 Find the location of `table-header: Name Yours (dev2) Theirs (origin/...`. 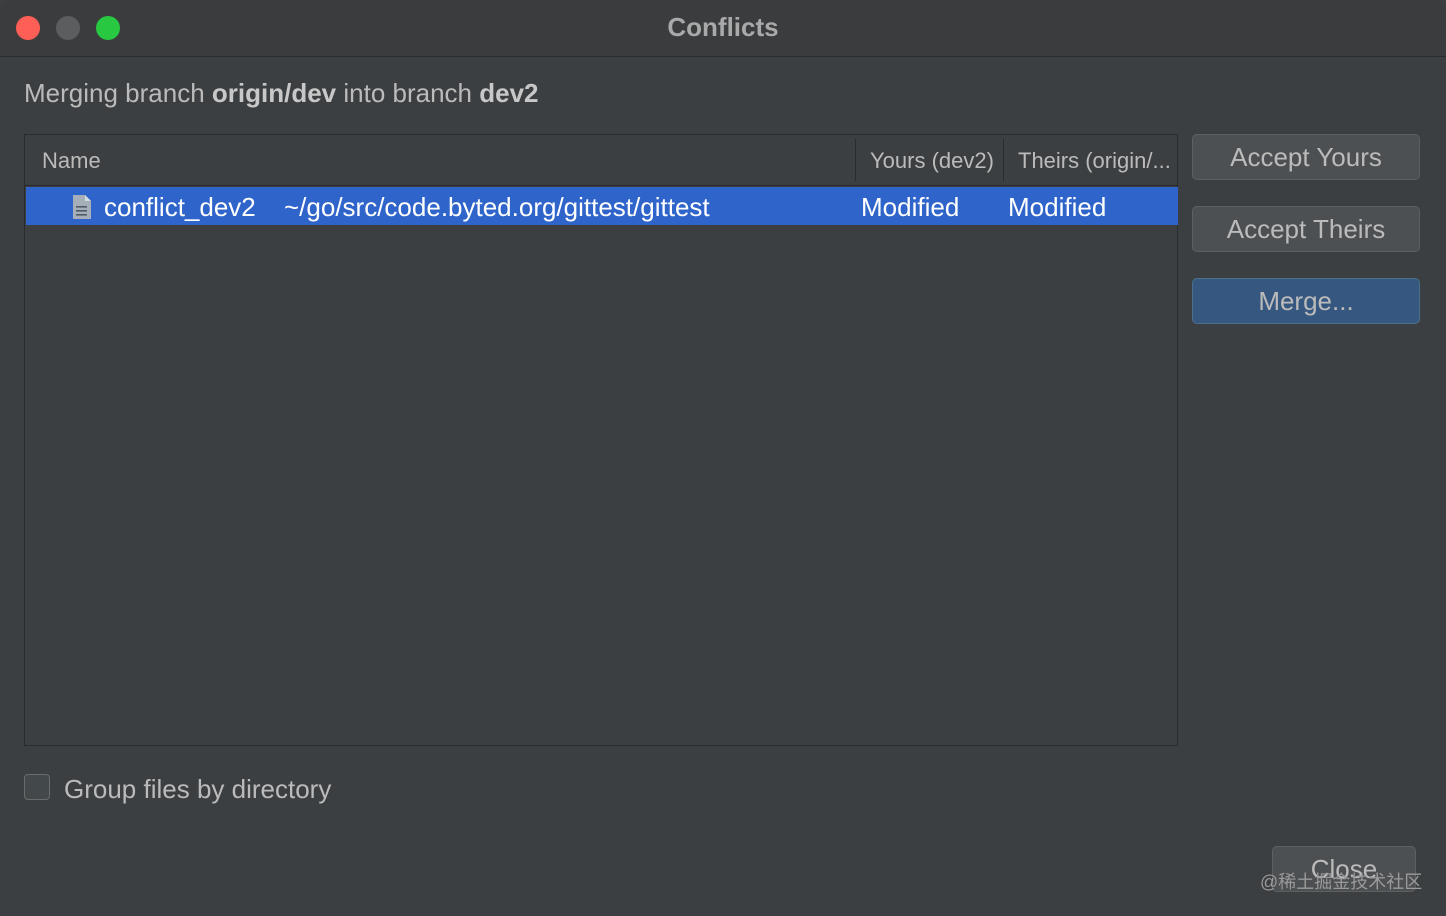

table-header: Name Yours (dev2) Theirs (origin/... is located at coordinates (601, 160).